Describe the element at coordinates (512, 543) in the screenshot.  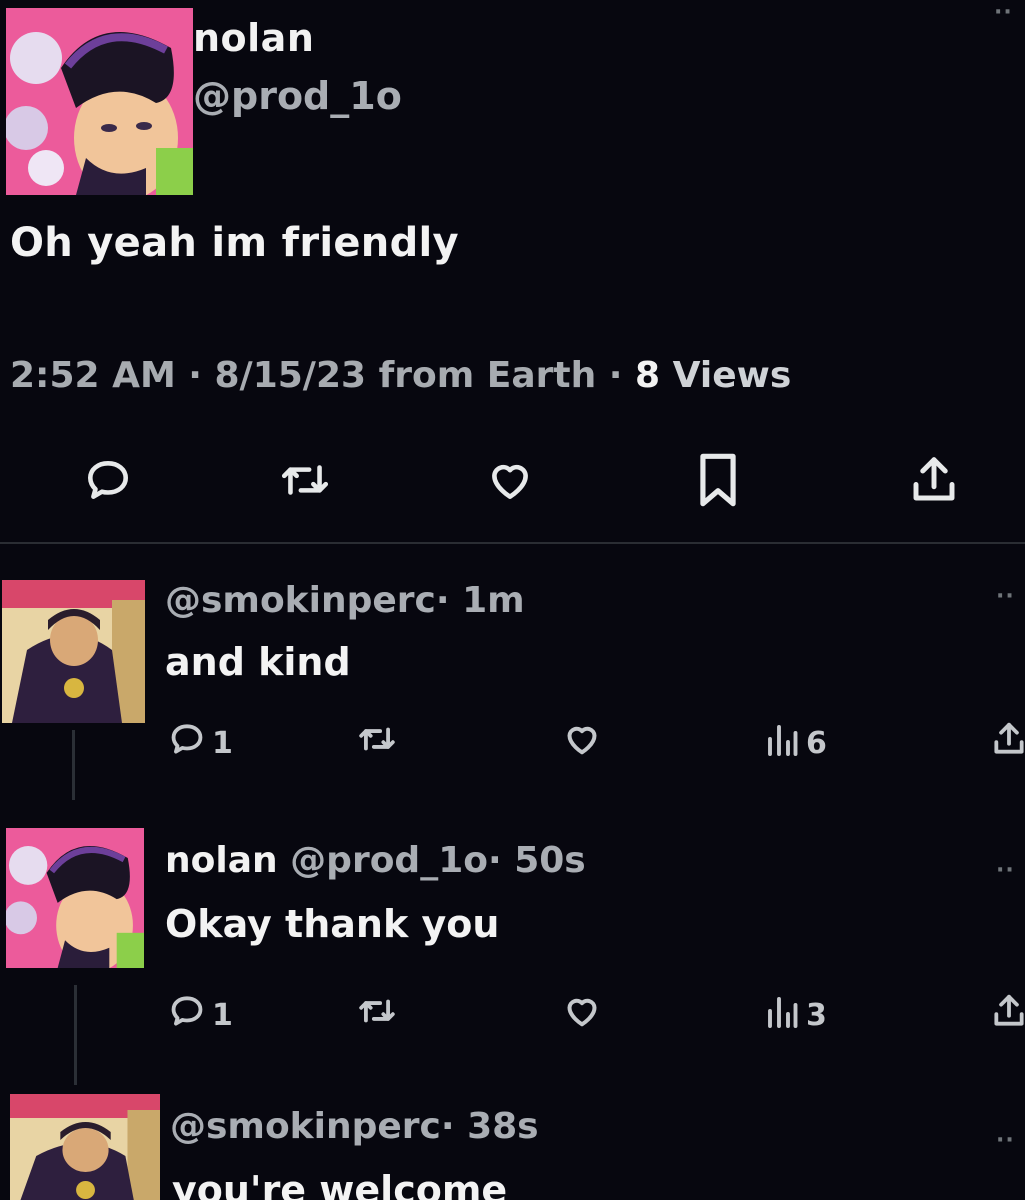
I see `post-divider` at that location.